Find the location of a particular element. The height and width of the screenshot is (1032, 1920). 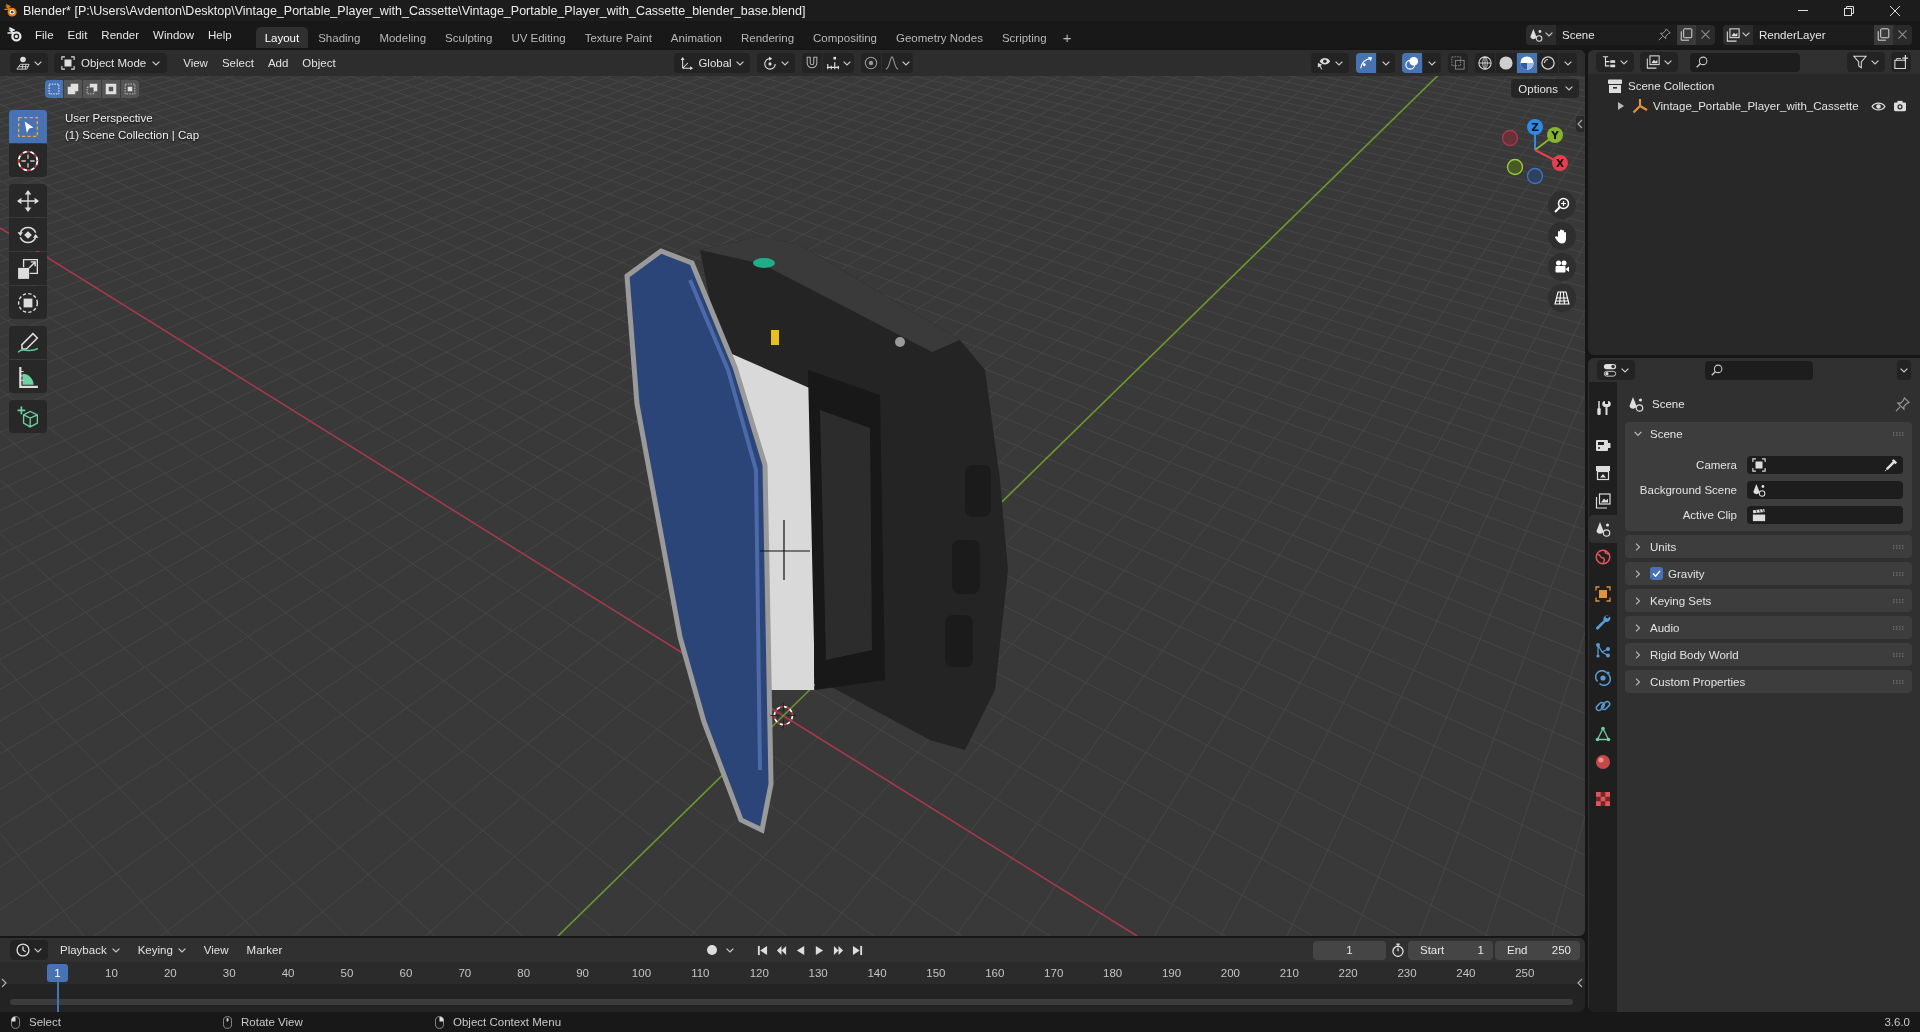

workspace-tab: Compositing is located at coordinates (845, 37).